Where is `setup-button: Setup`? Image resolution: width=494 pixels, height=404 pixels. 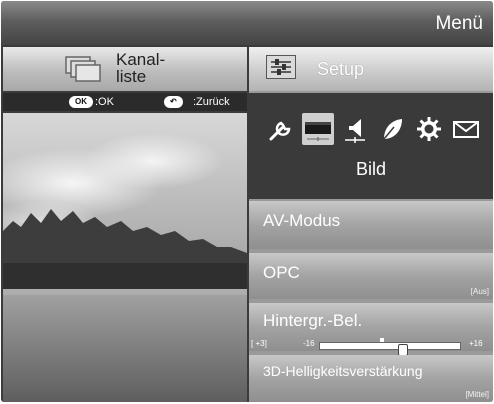
setup-button: Setup is located at coordinates (371, 69).